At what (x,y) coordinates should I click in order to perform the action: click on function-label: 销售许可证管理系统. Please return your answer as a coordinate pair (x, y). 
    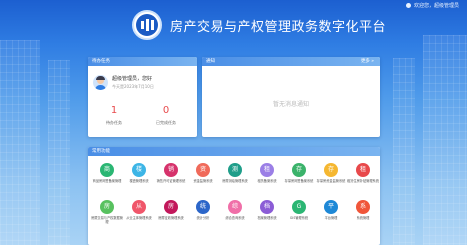
    Looking at the image, I should click on (171, 181).